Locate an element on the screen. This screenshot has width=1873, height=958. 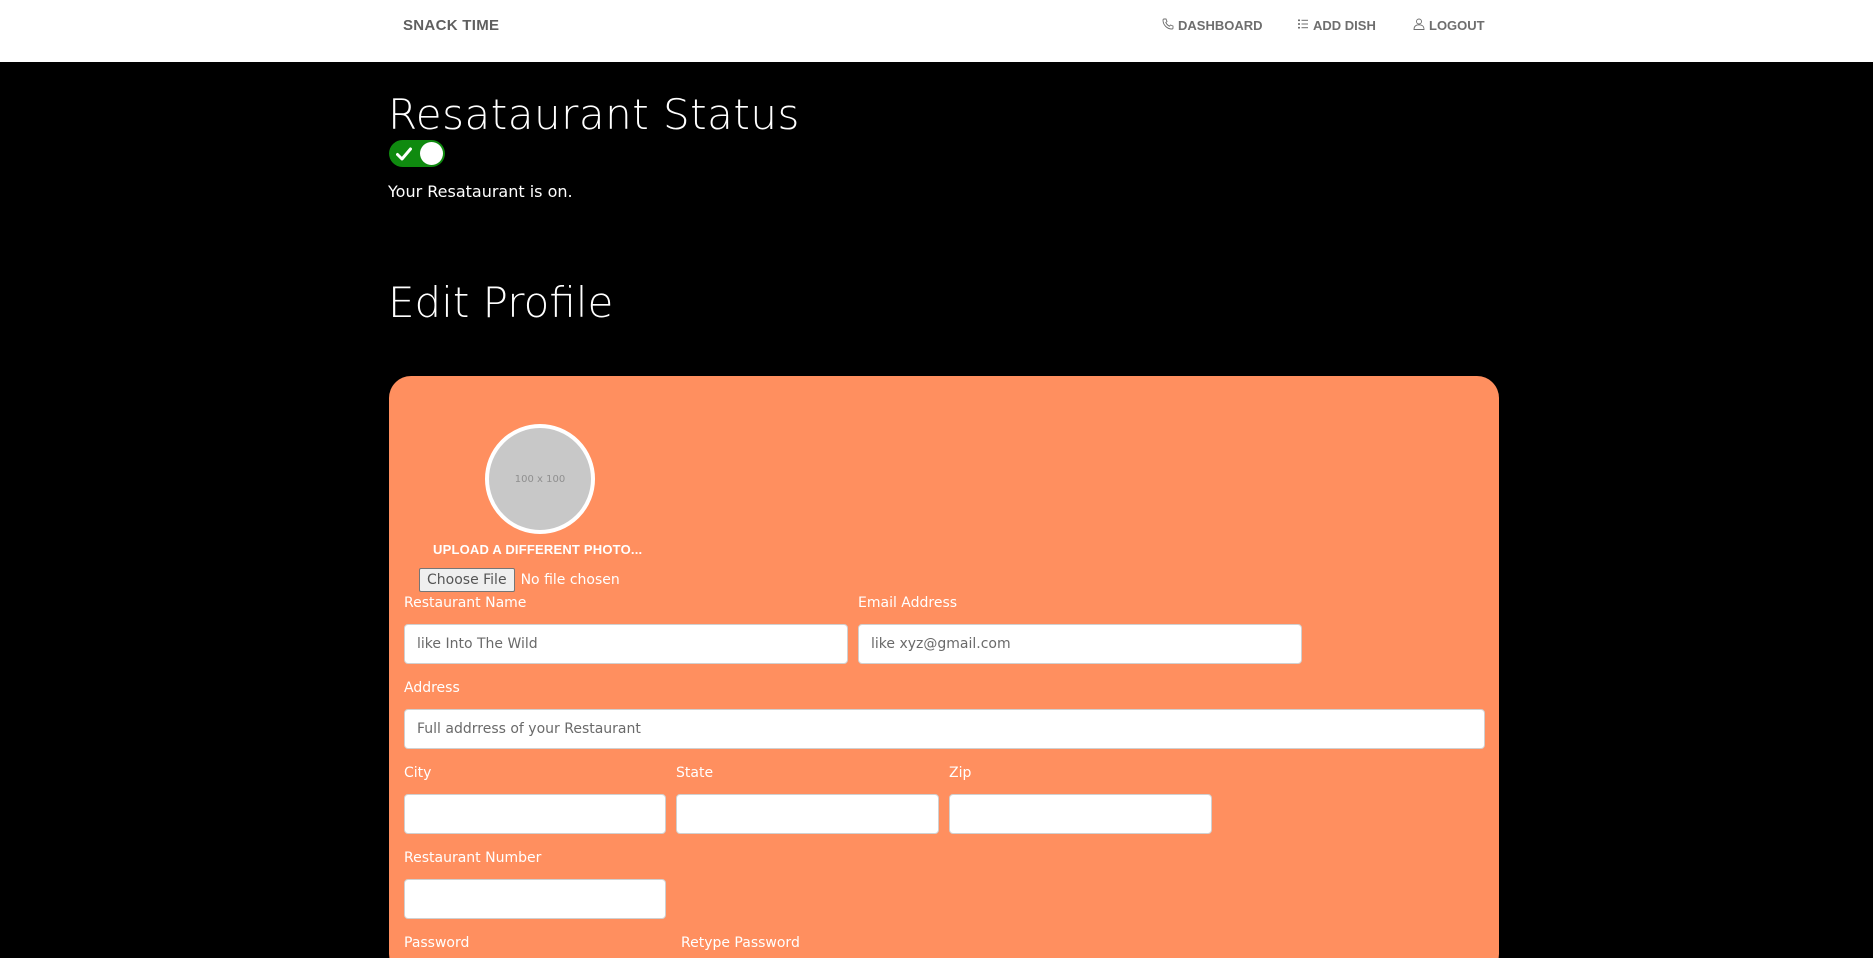
restaurant-number-input is located at coordinates (535, 899).